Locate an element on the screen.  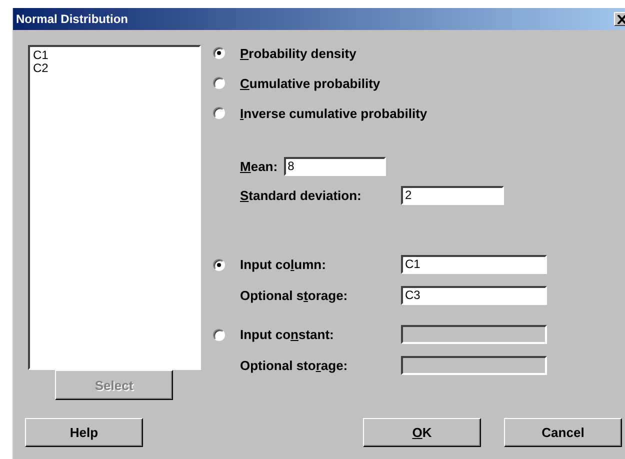
storage-field: C3 is located at coordinates (474, 295).